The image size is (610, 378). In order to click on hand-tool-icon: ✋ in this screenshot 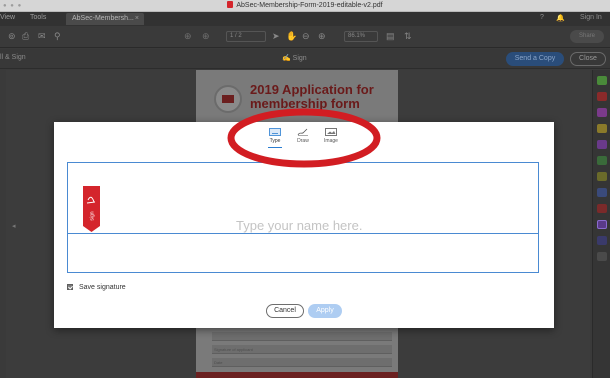, I will do `click(291, 36)`.